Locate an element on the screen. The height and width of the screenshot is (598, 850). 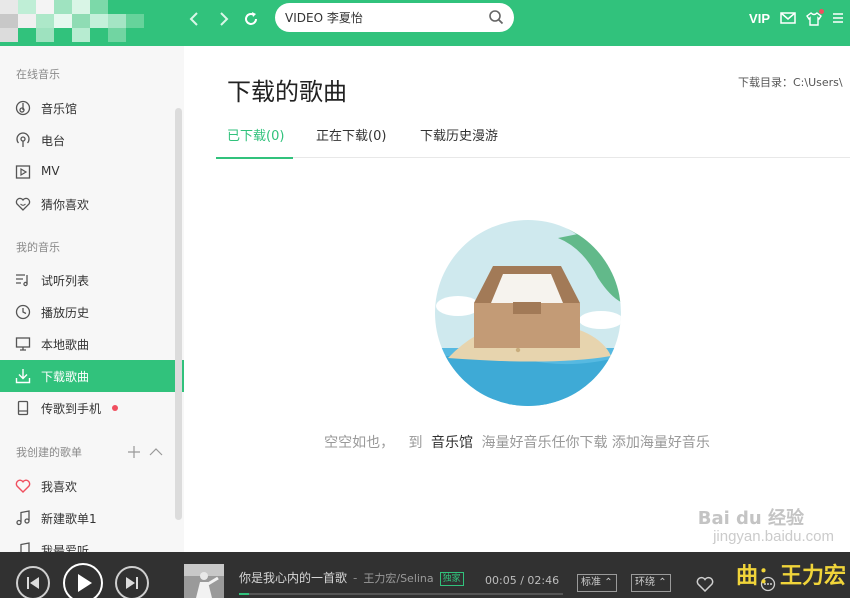
progress-fill is located at coordinates (244, 594).